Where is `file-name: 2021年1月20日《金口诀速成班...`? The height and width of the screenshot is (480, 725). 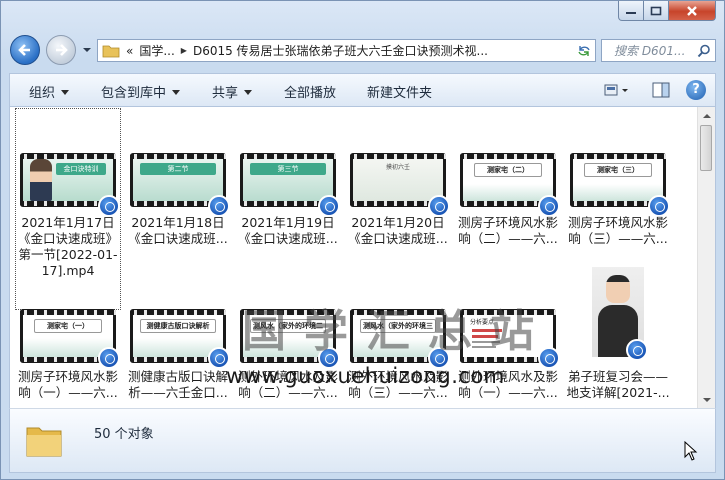 file-name: 2021年1月20日《金口诀速成班... is located at coordinates (398, 230).